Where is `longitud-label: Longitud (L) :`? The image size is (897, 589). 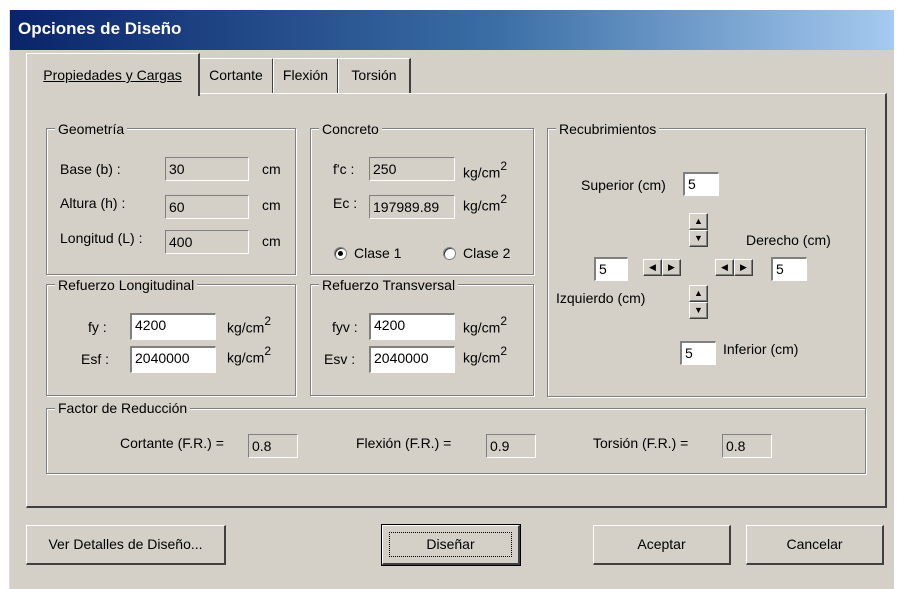 longitud-label: Longitud (L) : is located at coordinates (101, 238).